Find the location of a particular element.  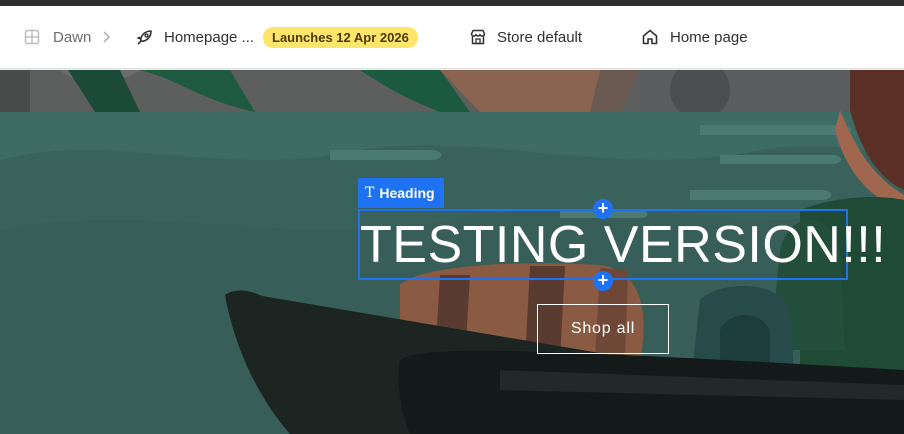

store-selector: Store default is located at coordinates (525, 37).